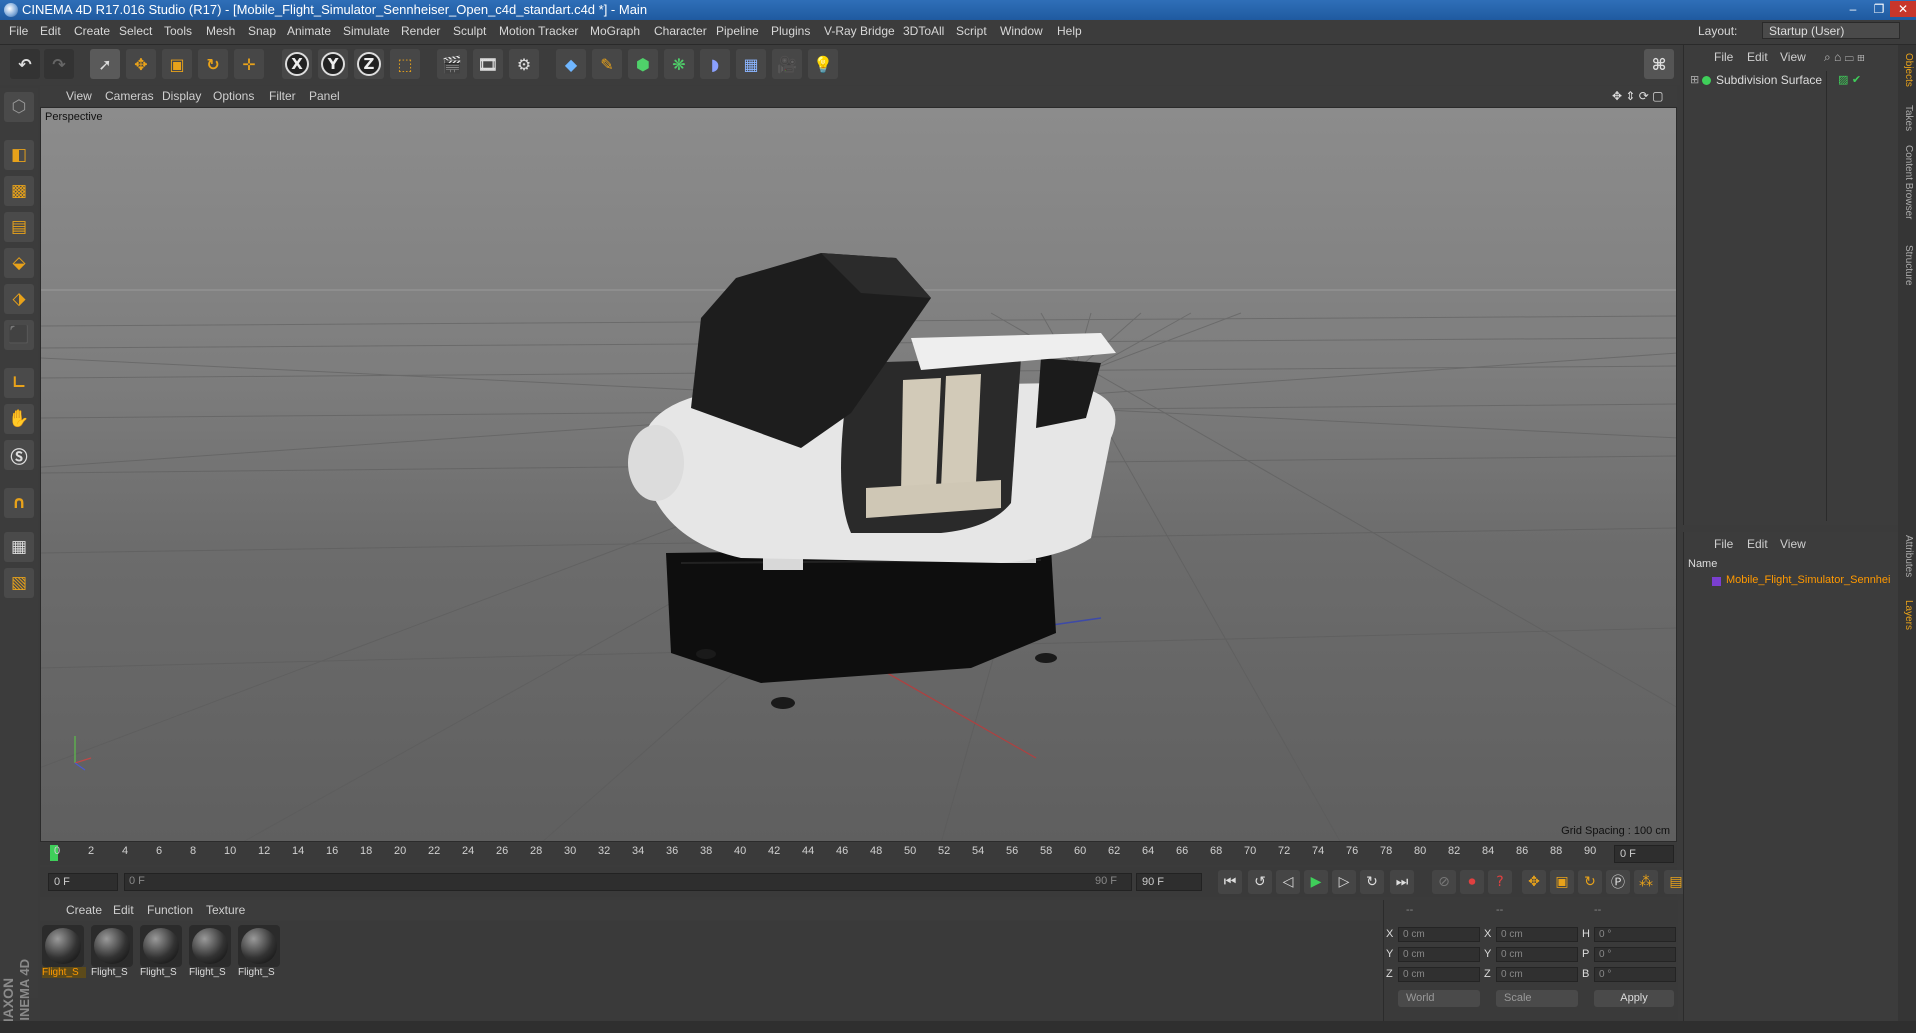 This screenshot has width=1916, height=1033. I want to click on object-visibility-check-icon: ▨ ✔, so click(1849, 79).